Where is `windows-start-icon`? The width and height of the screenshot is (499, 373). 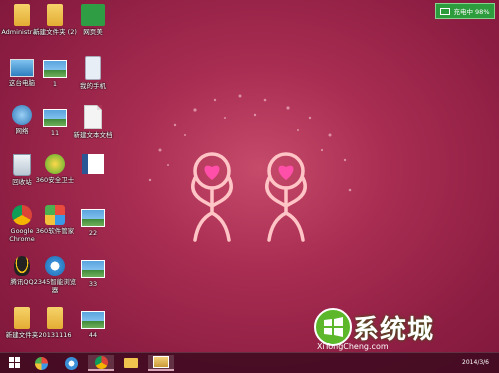
windows-start-icon is located at coordinates (14, 362).